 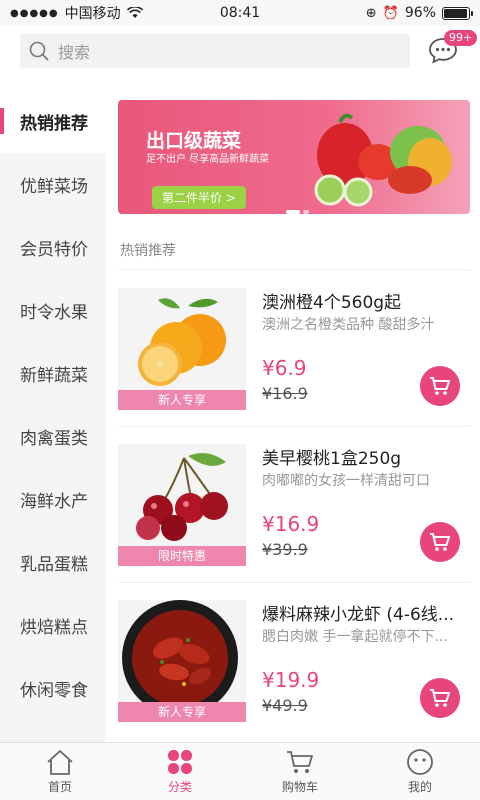 What do you see at coordinates (54, 187) in the screenshot?
I see `sidebar-item-label: 优鲜菜场` at bounding box center [54, 187].